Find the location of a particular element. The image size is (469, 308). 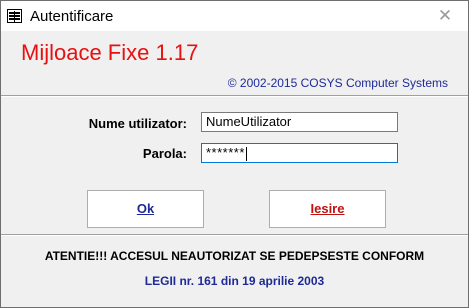

ok-button: Ok is located at coordinates (145, 209).